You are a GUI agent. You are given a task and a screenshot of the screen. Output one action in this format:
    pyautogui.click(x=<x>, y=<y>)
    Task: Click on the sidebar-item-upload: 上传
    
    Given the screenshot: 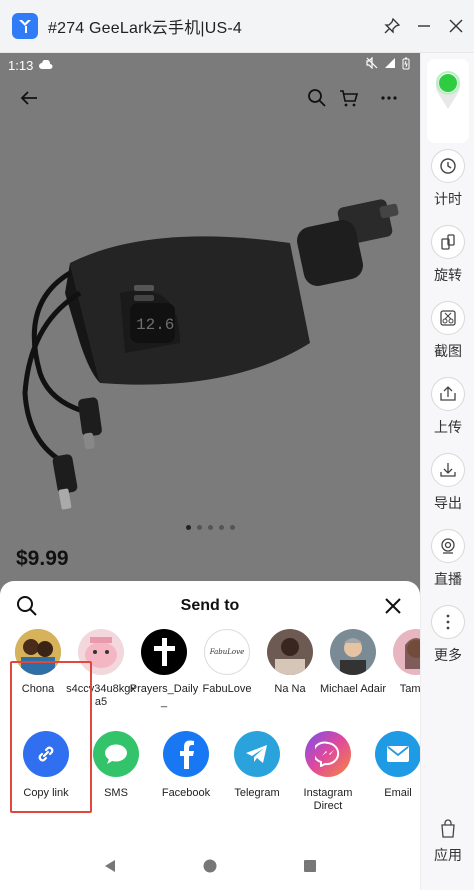 What is the action you would take?
    pyautogui.click(x=447, y=407)
    